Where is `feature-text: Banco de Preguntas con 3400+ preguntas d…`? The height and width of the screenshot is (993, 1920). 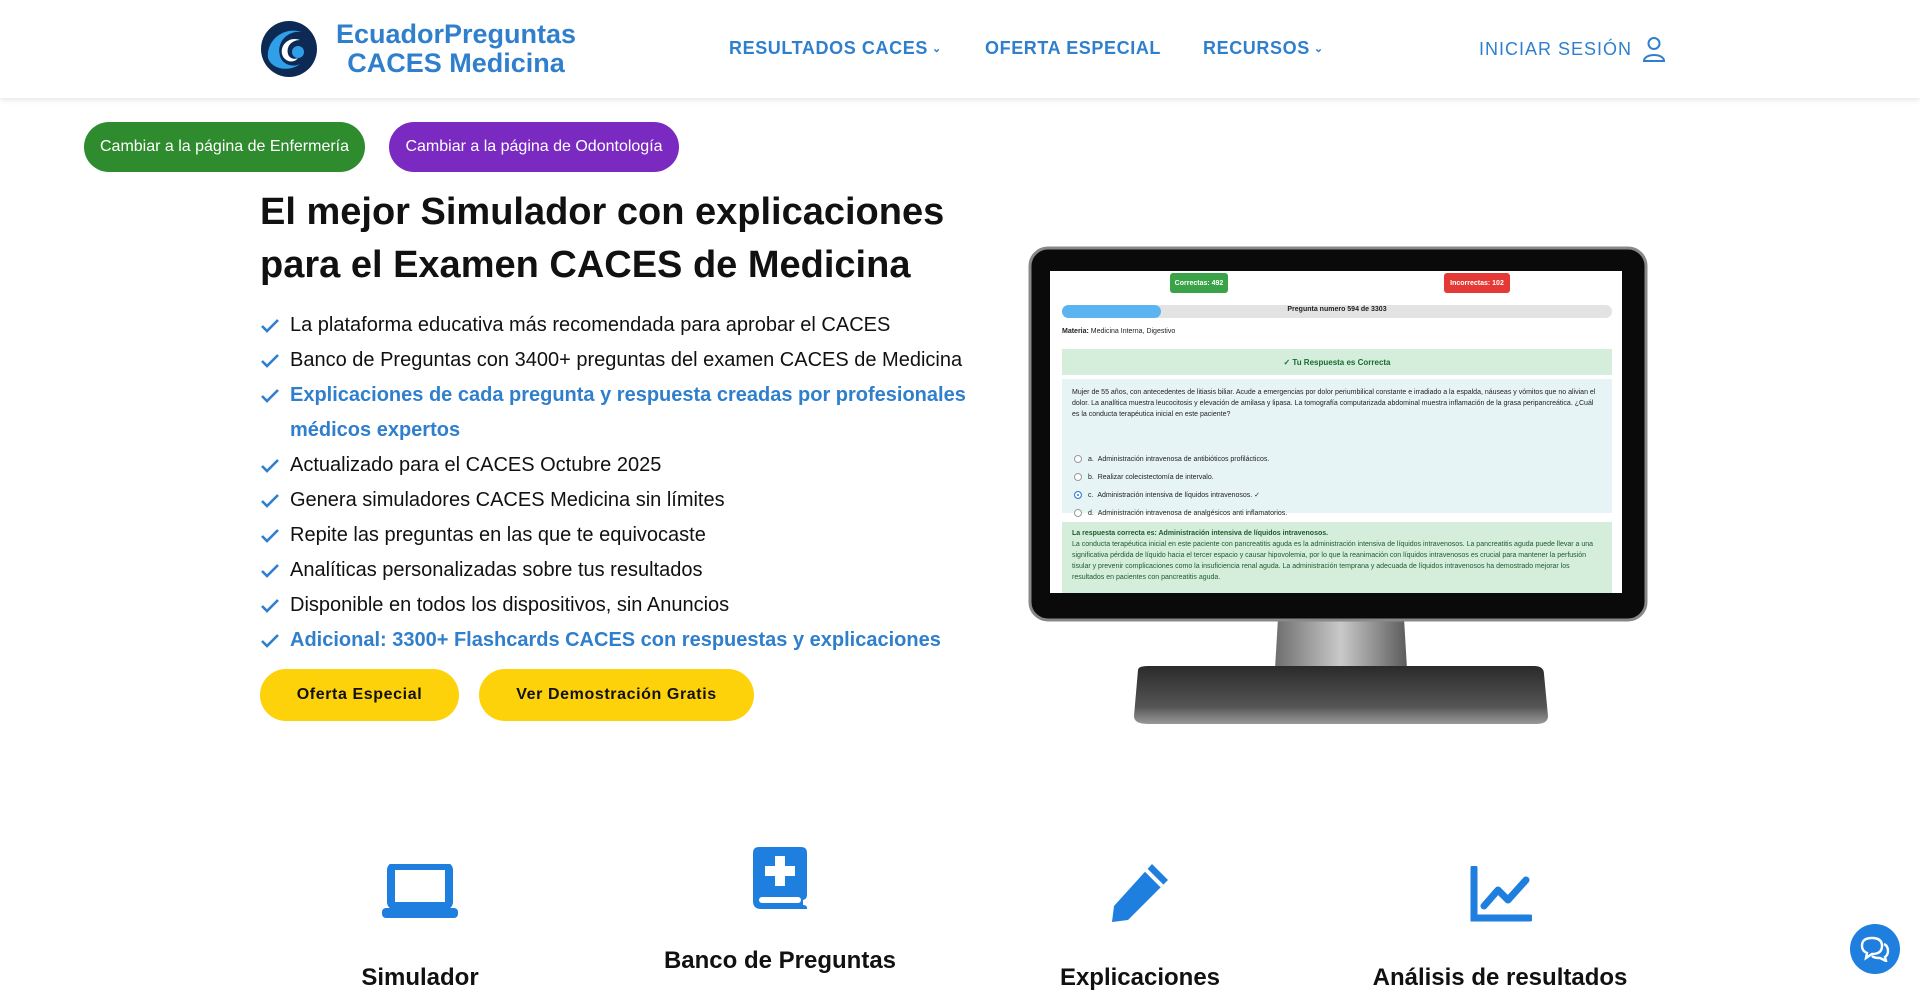 feature-text: Banco de Preguntas con 3400+ preguntas d… is located at coordinates (626, 360).